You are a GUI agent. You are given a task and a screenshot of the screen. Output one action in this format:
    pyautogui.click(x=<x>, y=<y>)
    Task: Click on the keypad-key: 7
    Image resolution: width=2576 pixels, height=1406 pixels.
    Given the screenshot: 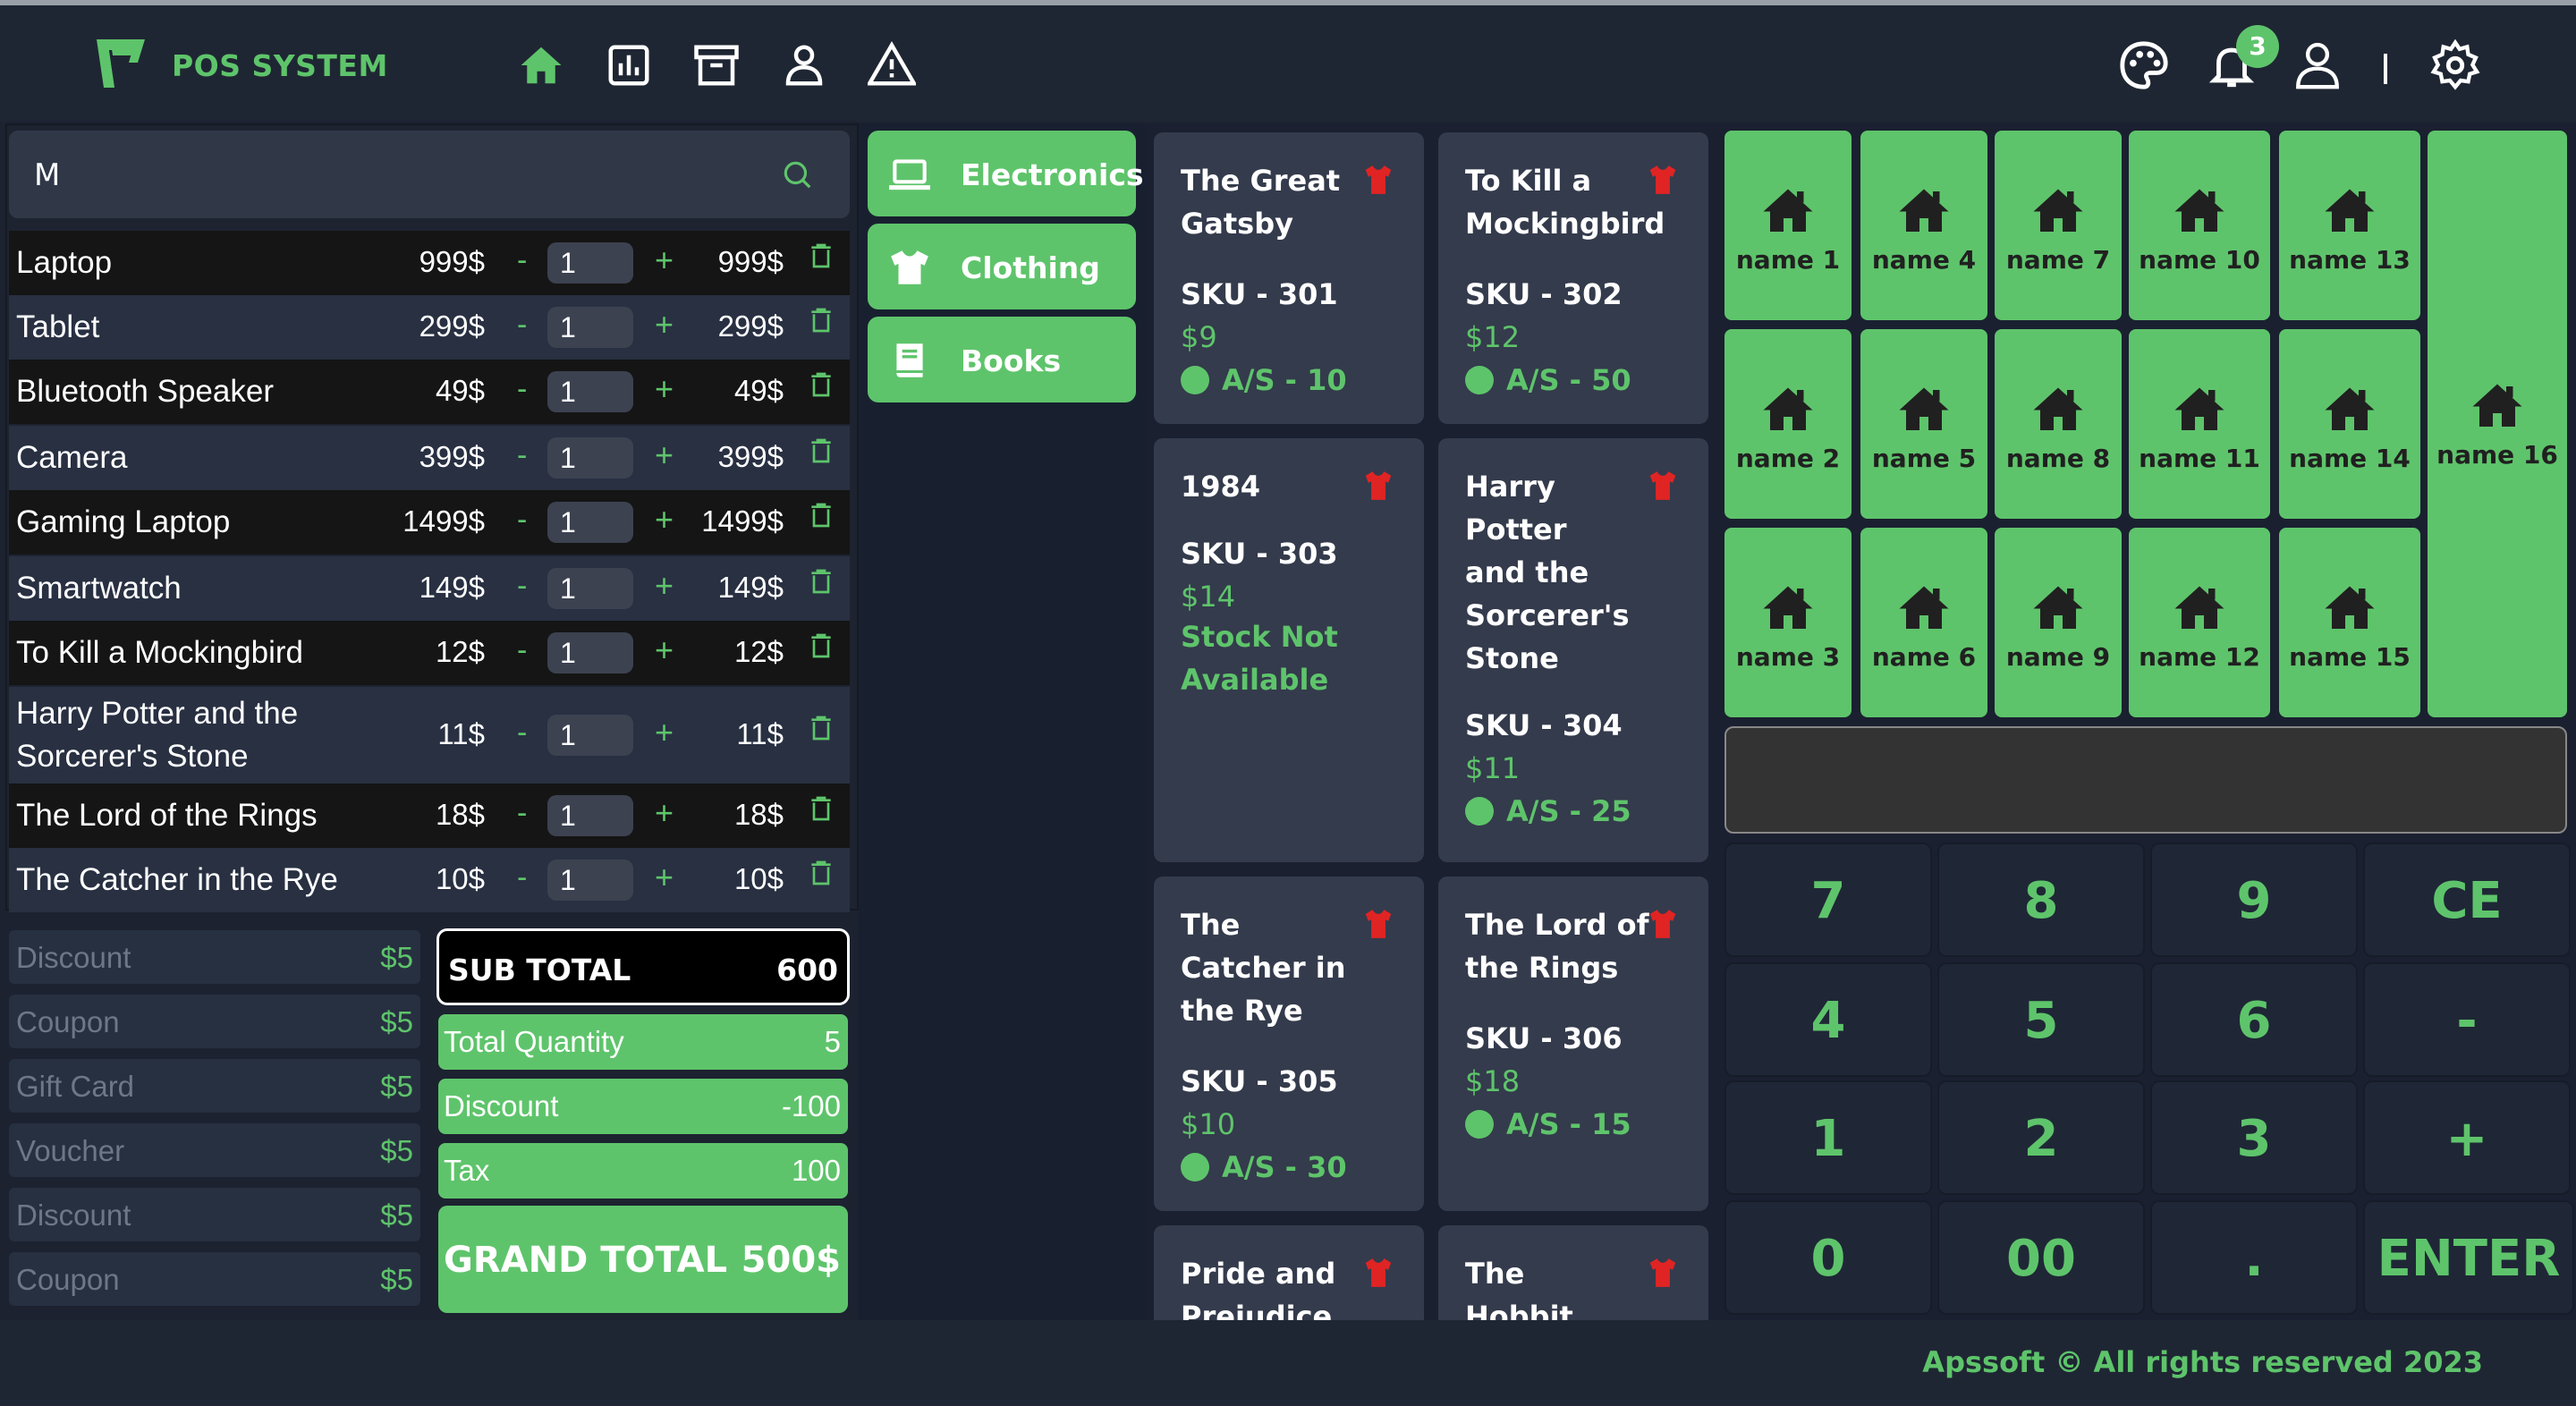 What is the action you would take?
    pyautogui.click(x=1828, y=900)
    